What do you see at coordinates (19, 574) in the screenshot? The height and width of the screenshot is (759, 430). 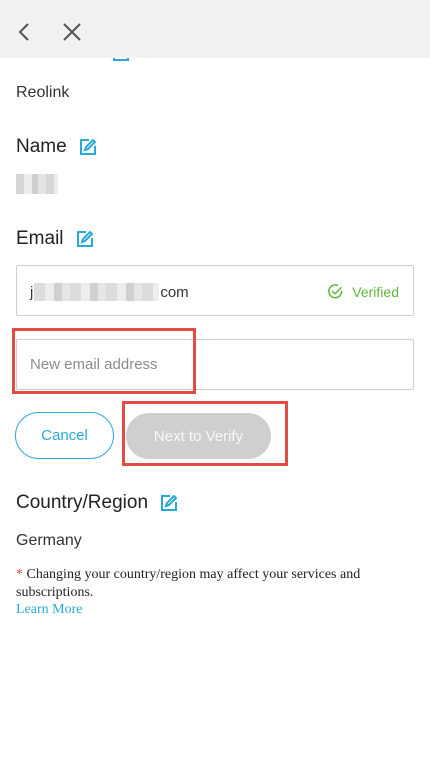 I see `required-asterisk: *` at bounding box center [19, 574].